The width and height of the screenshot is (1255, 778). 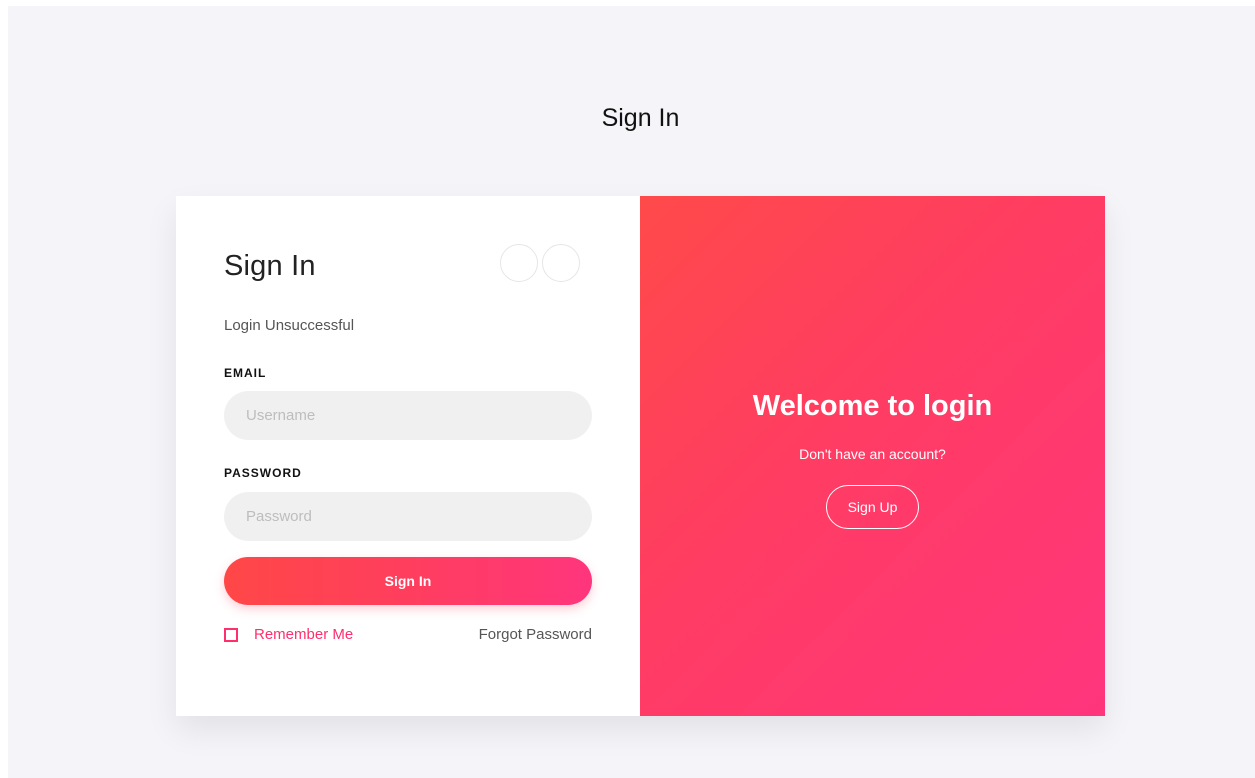 I want to click on password-label: PASSWORD, so click(x=263, y=473).